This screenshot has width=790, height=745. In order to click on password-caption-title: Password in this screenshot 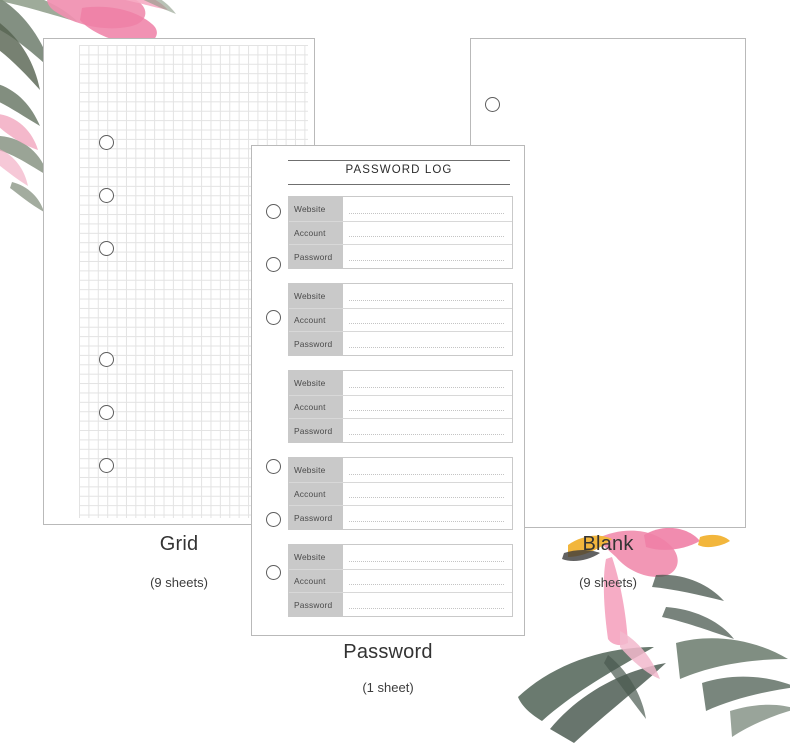, I will do `click(388, 652)`.